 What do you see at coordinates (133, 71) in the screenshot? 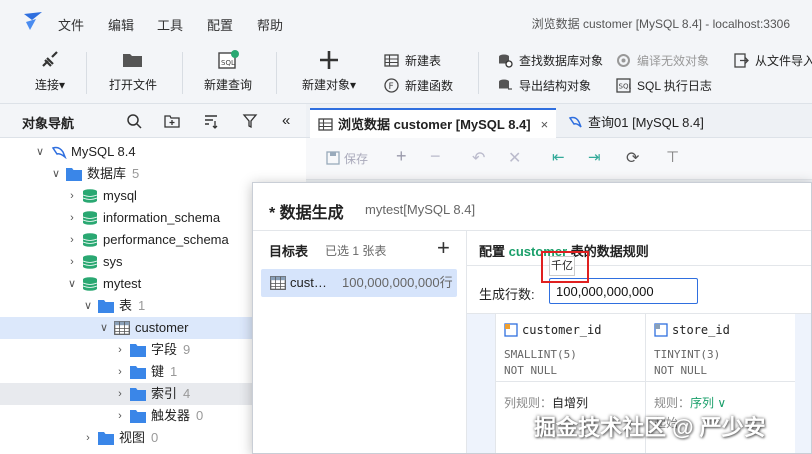
I see `open-file-button: 打开文件` at bounding box center [133, 71].